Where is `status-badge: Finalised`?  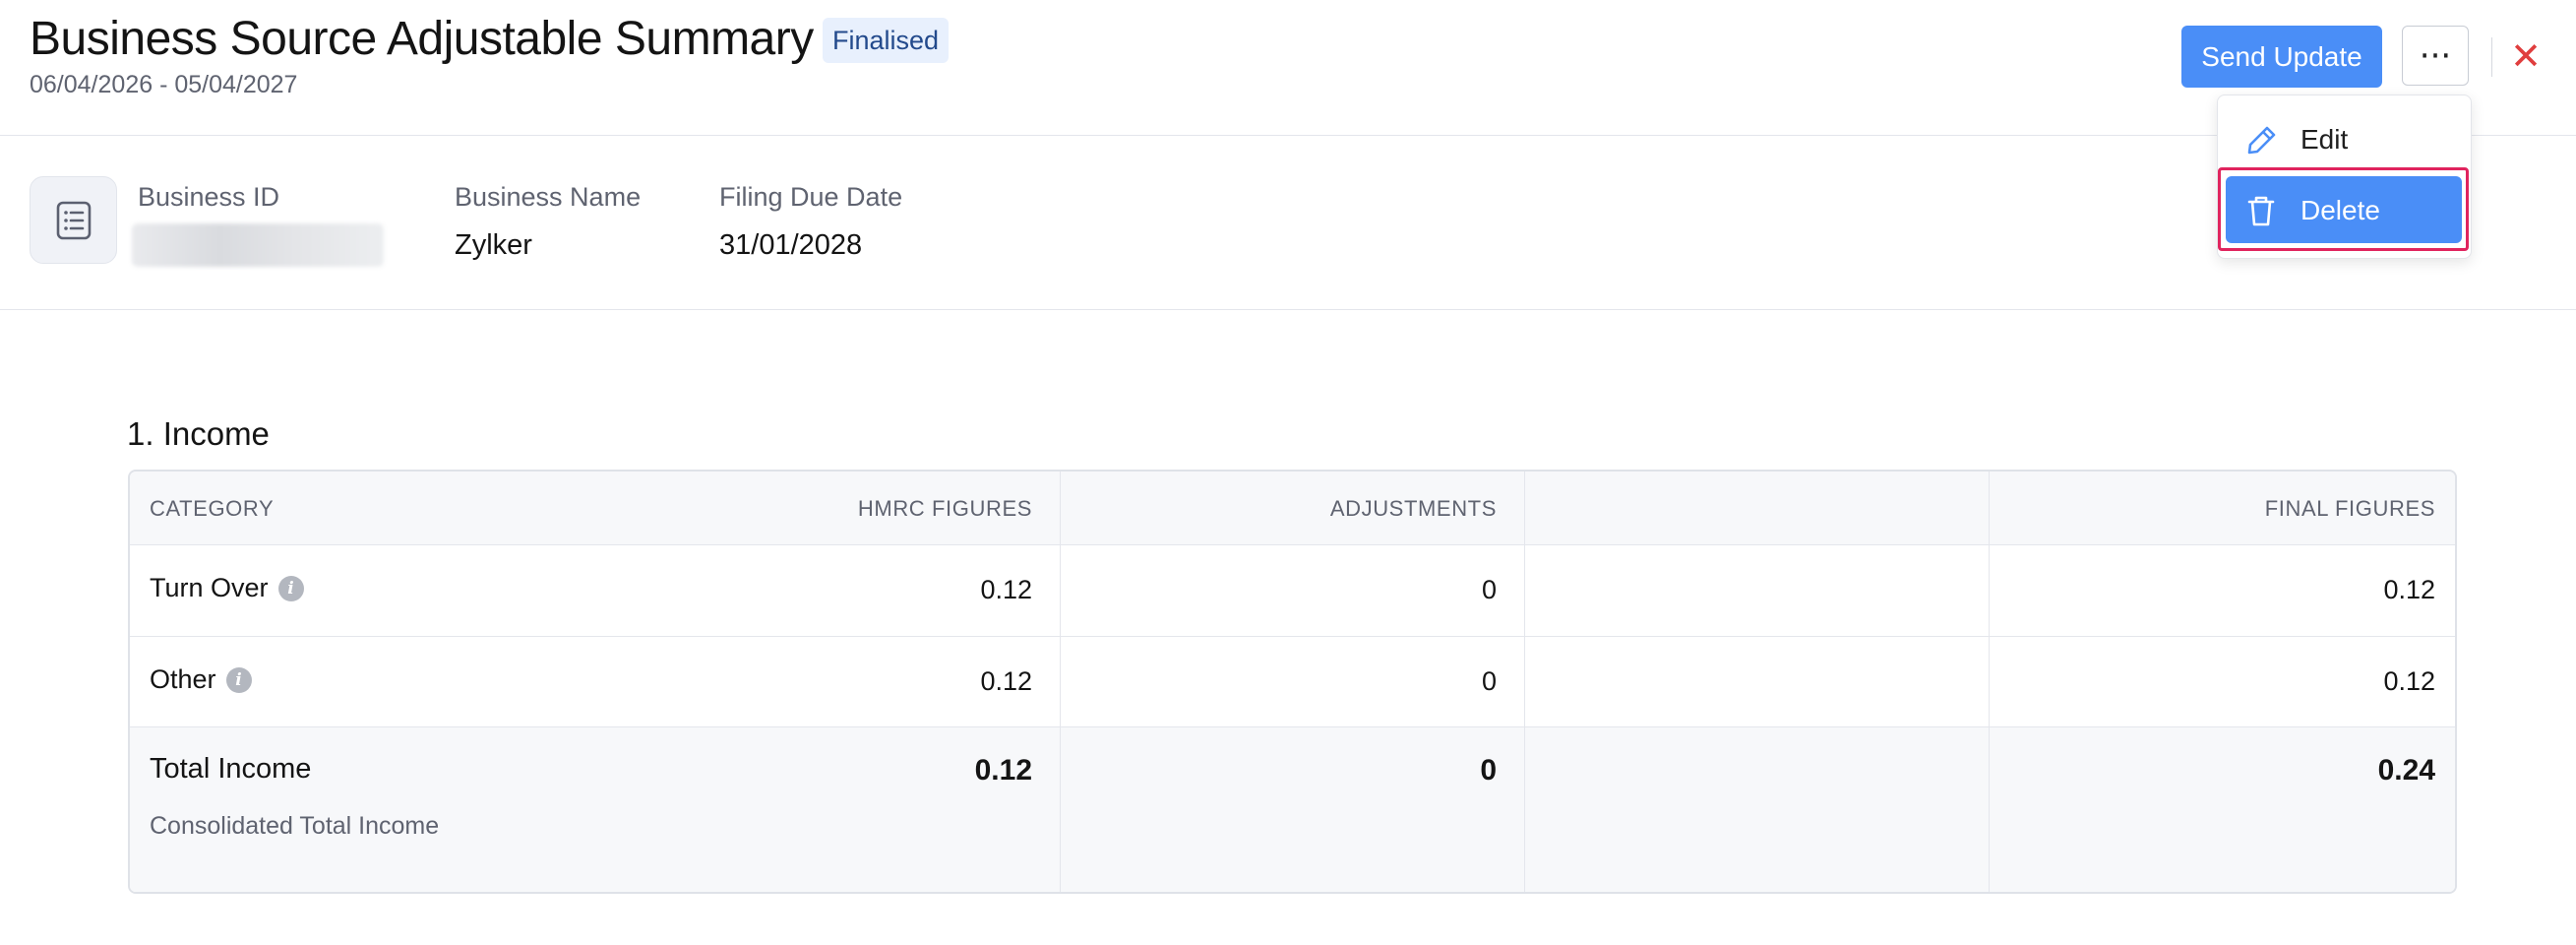
status-badge: Finalised is located at coordinates (886, 40).